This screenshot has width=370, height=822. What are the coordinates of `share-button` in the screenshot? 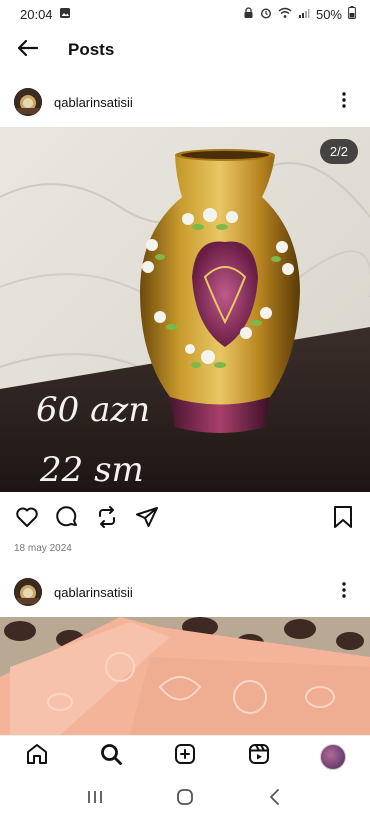 It's located at (147, 519).